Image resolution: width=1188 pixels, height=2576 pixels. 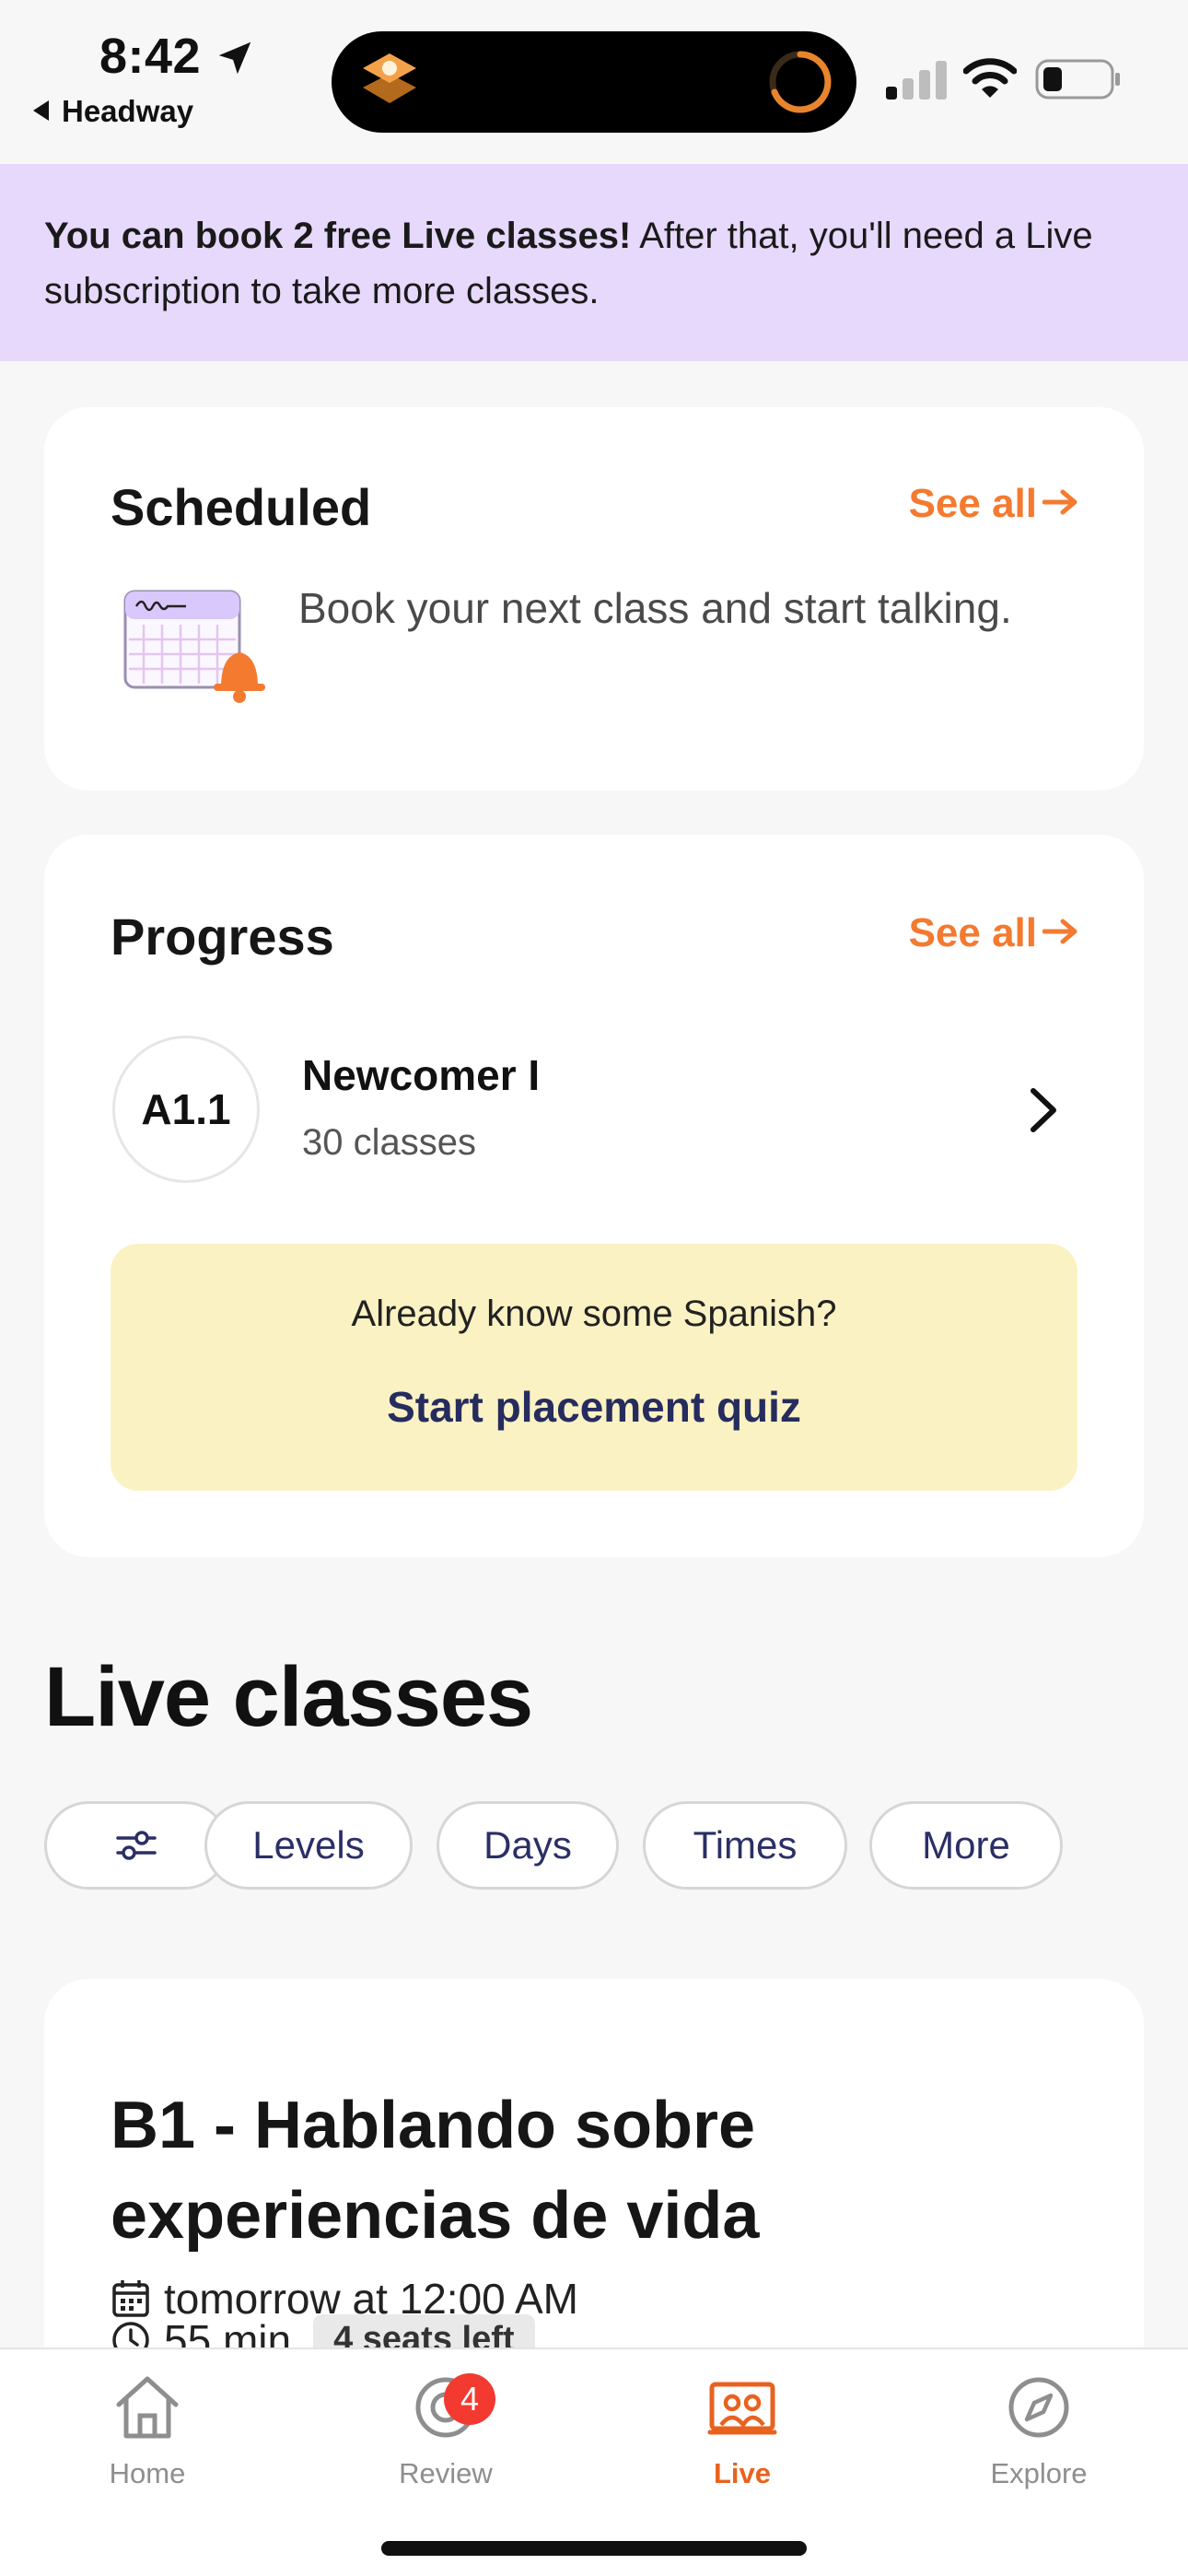 I want to click on banner-headline: You can book 2 free Live classes!, so click(x=338, y=236).